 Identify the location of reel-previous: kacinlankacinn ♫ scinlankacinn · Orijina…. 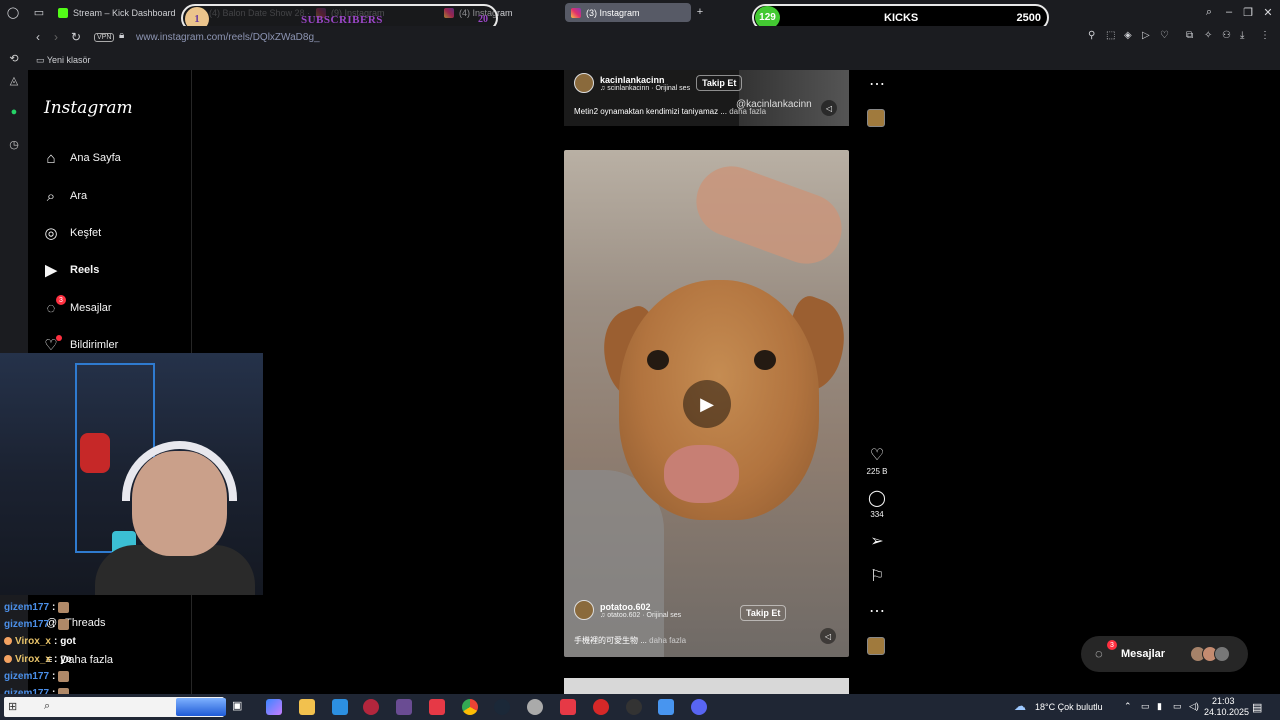
(706, 98).